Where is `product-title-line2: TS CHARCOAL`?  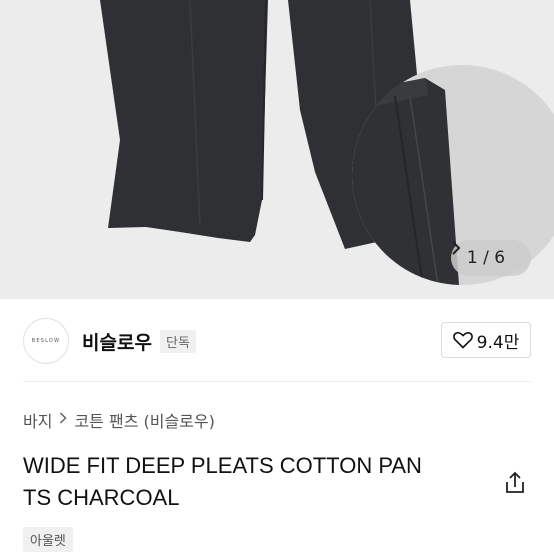
product-title-line2: TS CHARCOAL is located at coordinates (101, 497).